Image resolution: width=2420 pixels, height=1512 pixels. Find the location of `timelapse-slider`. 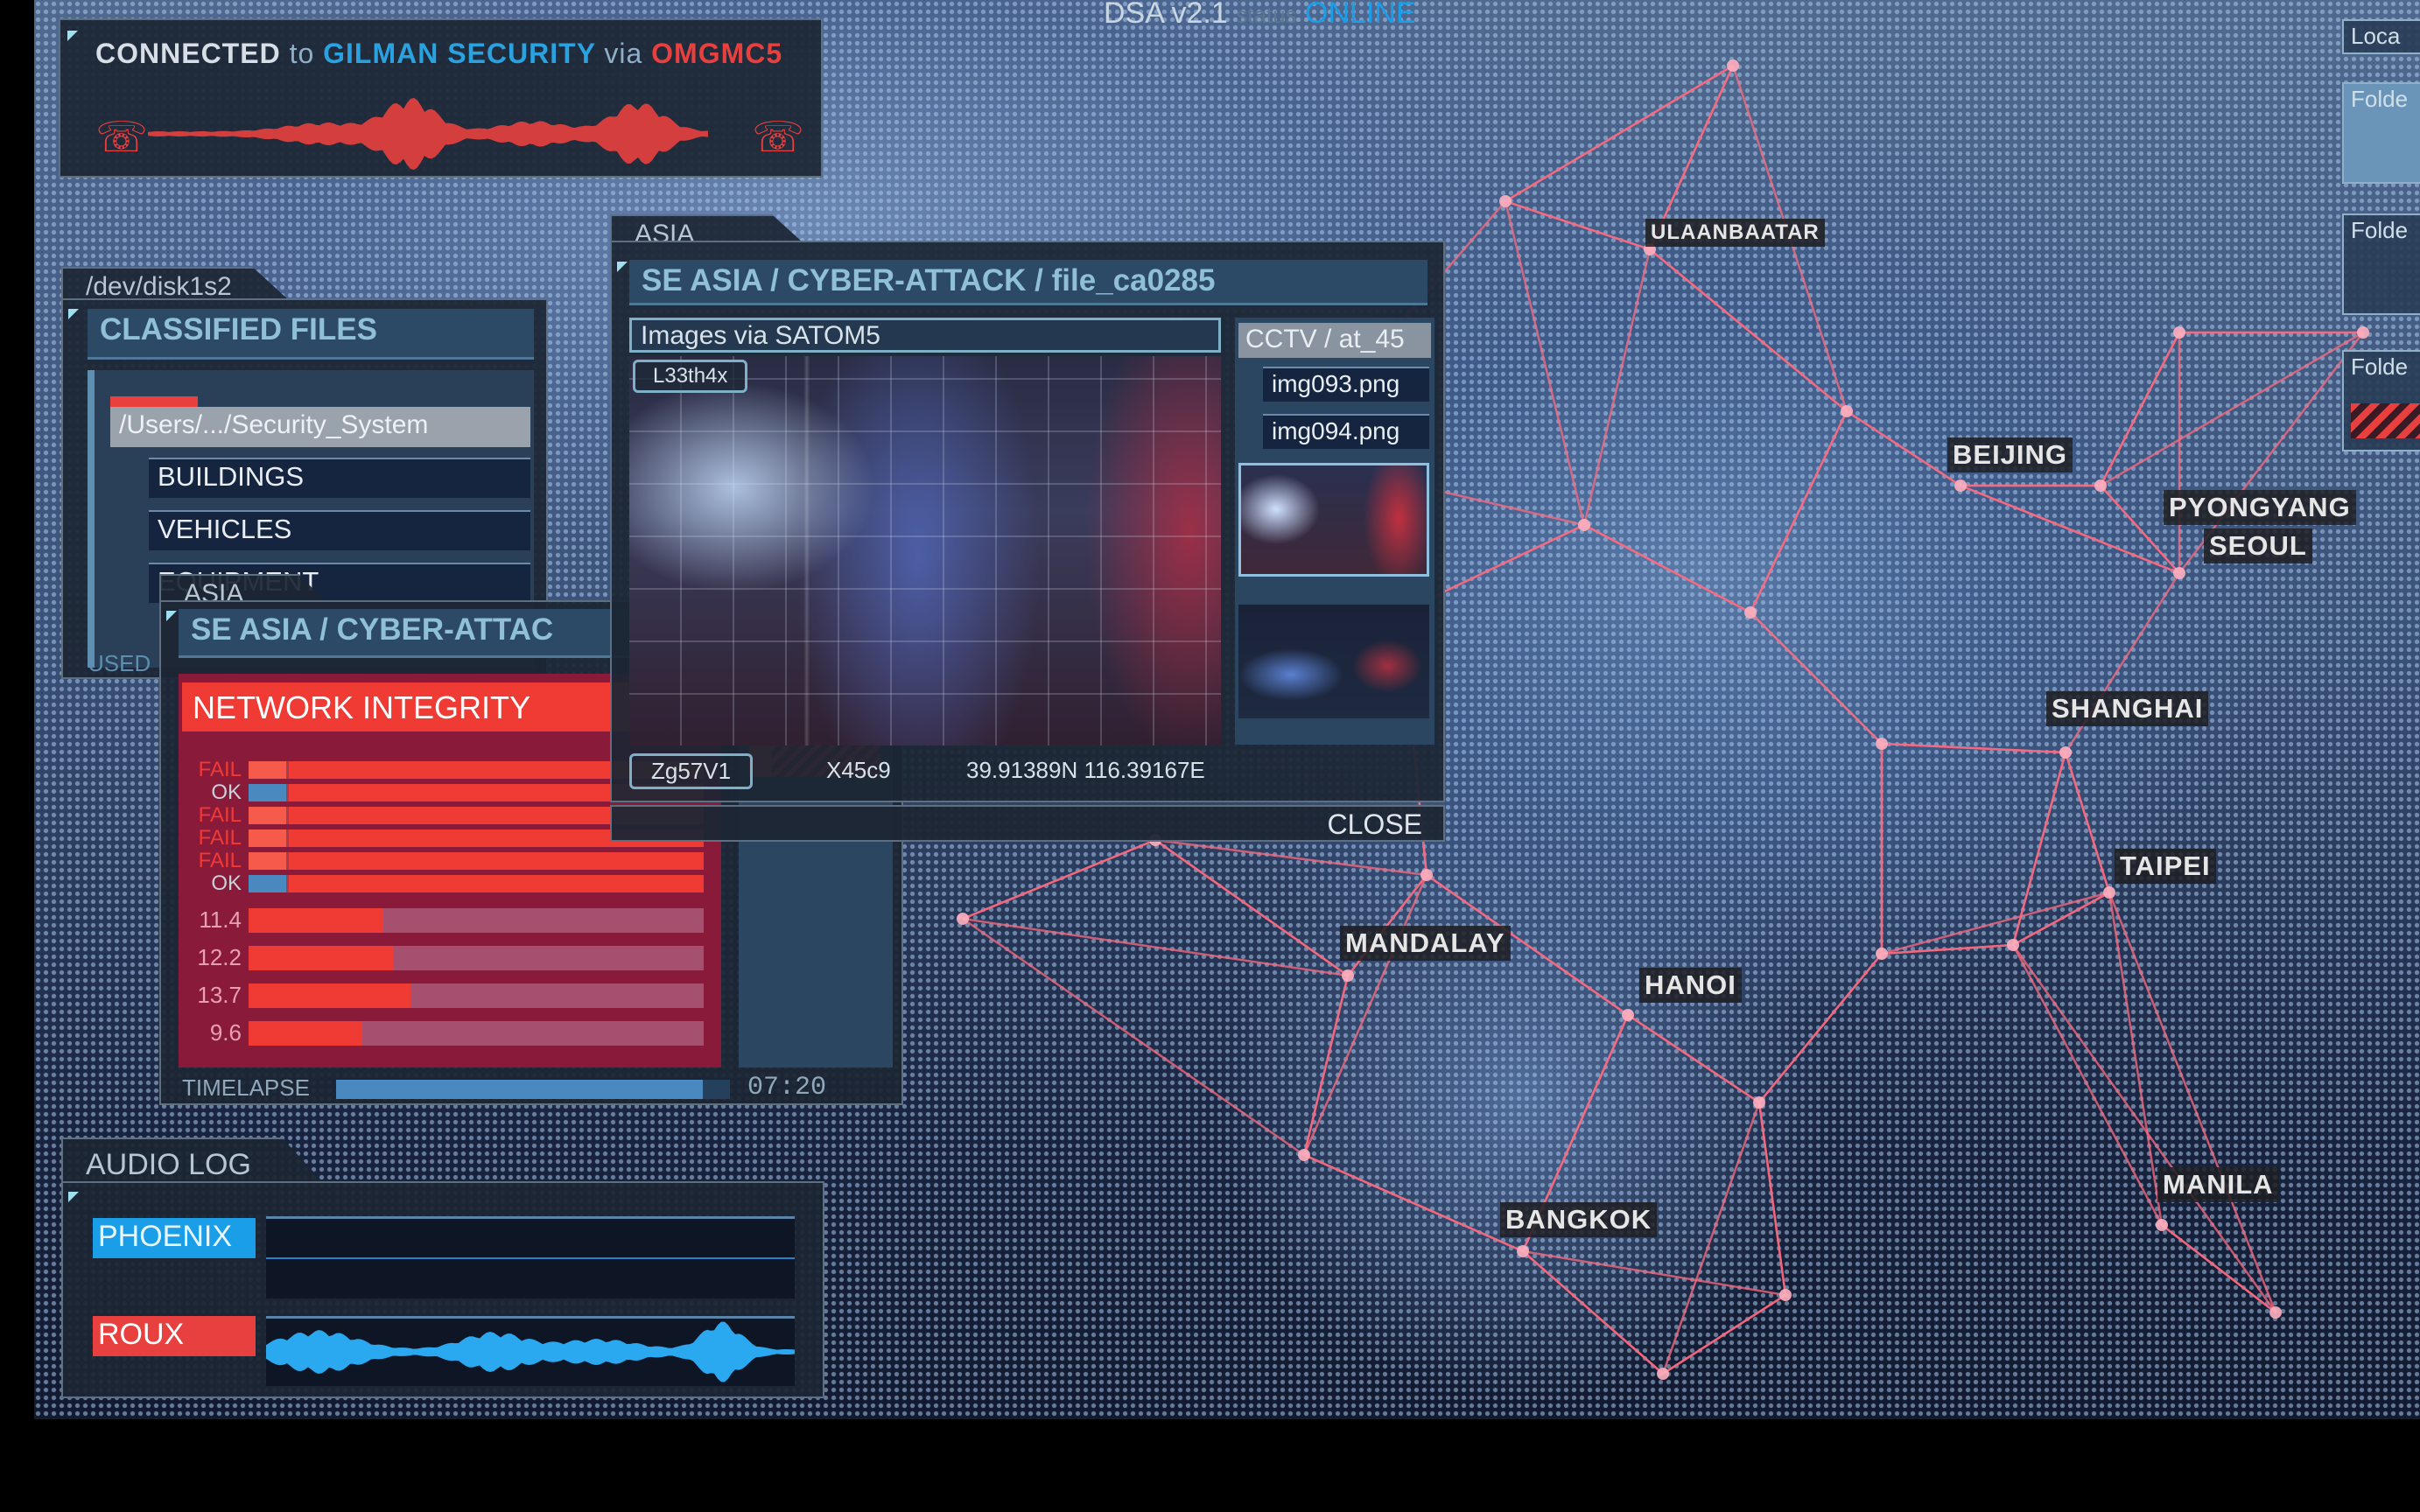

timelapse-slider is located at coordinates (533, 1089).